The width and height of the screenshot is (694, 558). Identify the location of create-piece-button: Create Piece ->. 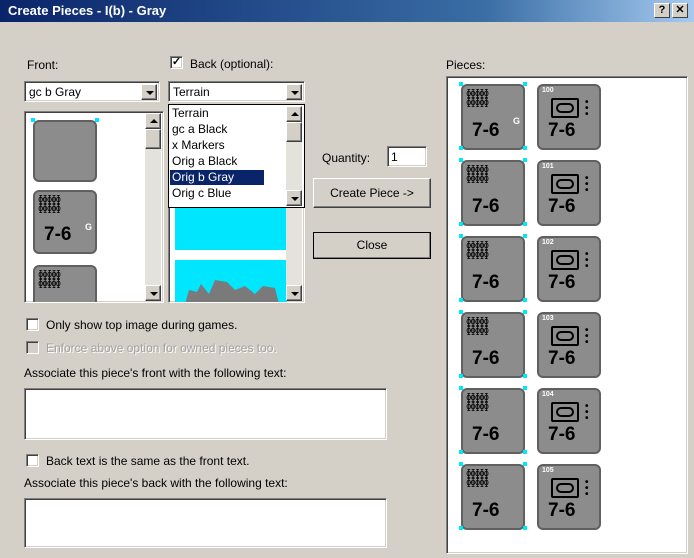
(372, 193).